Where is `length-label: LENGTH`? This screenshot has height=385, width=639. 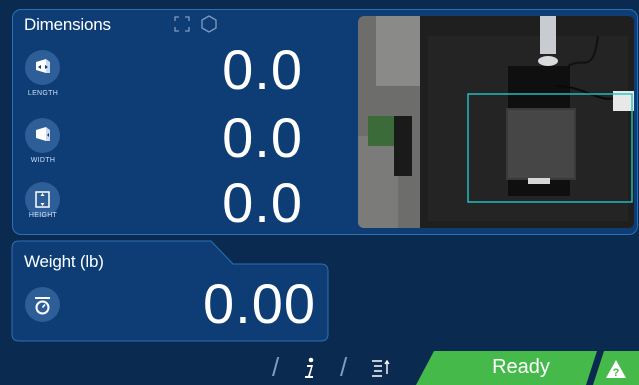
length-label: LENGTH is located at coordinates (43, 93).